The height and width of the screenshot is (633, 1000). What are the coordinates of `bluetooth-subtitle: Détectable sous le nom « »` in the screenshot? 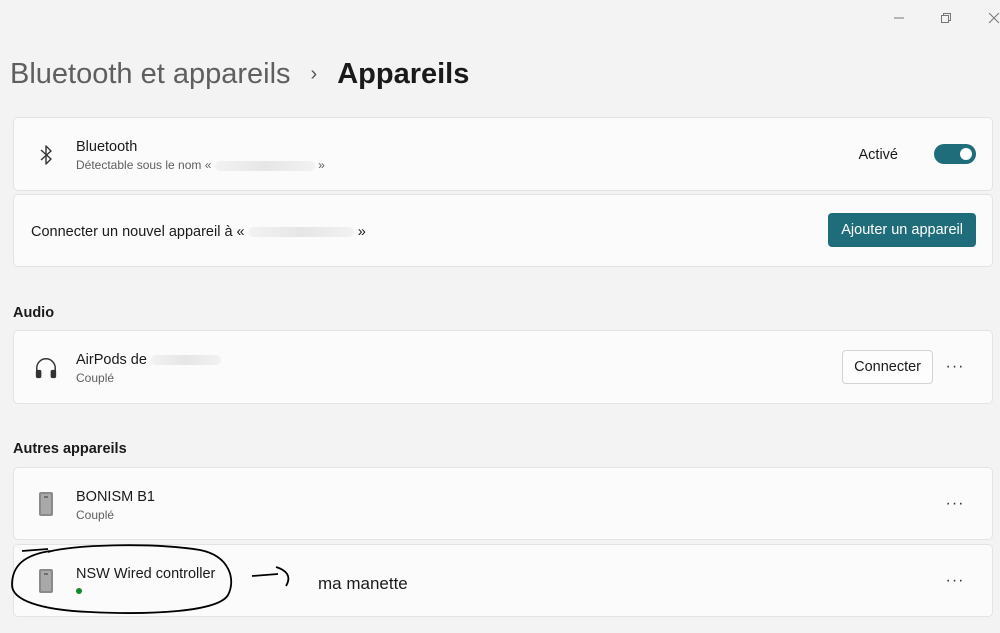 It's located at (200, 165).